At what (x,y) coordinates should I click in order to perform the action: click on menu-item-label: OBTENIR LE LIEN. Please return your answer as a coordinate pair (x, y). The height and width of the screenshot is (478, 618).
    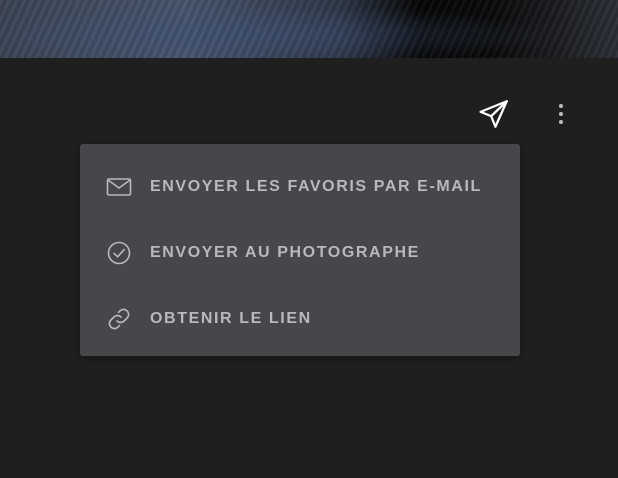
    Looking at the image, I should click on (231, 318).